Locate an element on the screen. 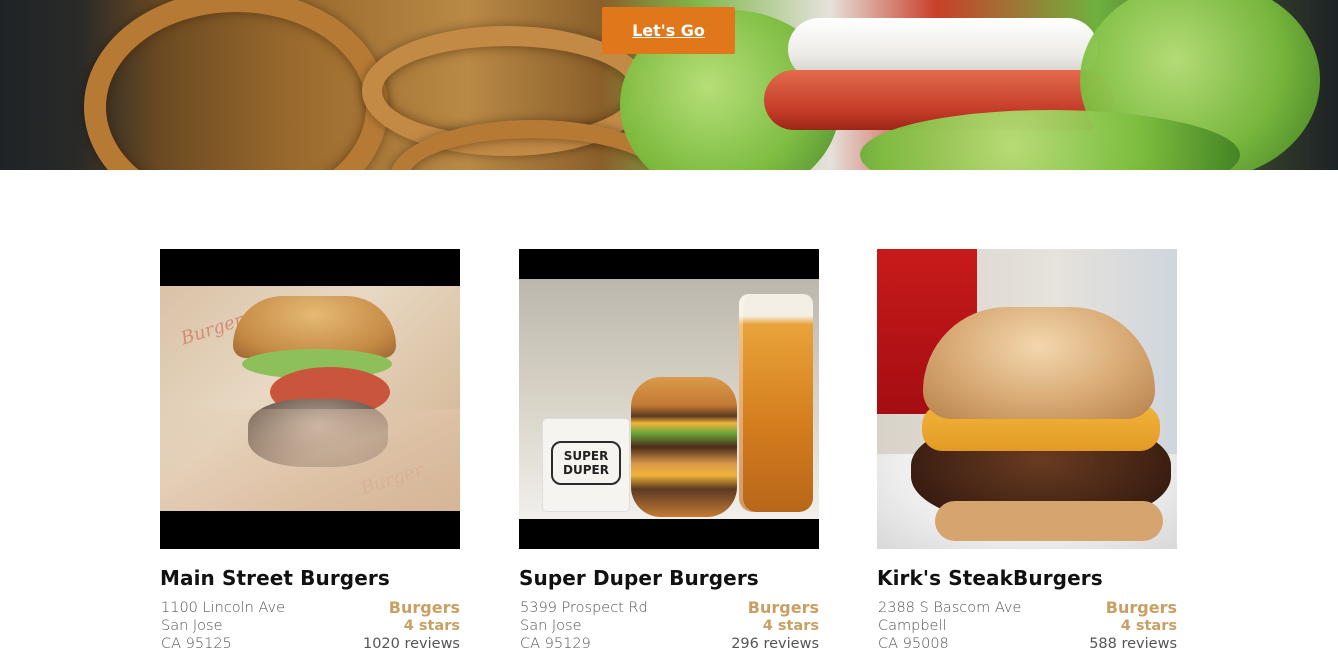 The image size is (1338, 653). reviews-count: 1020 reviews is located at coordinates (411, 644).